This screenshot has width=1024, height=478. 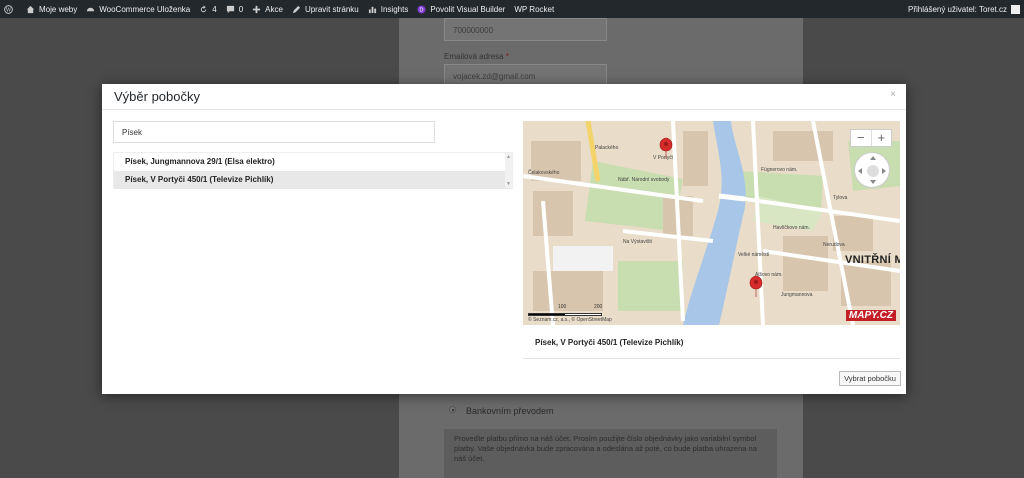 I want to click on phone-value: 700000000, so click(x=473, y=30).